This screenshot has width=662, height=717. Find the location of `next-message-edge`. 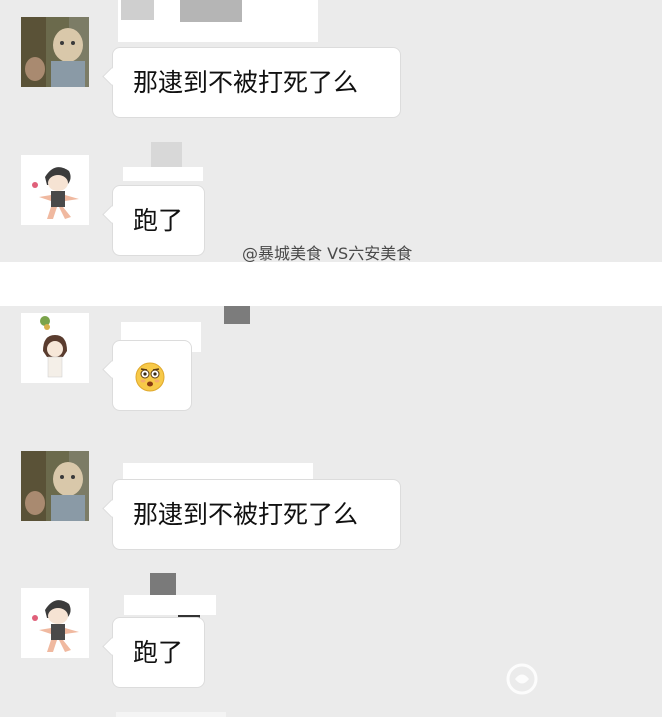

next-message-edge is located at coordinates (171, 714).